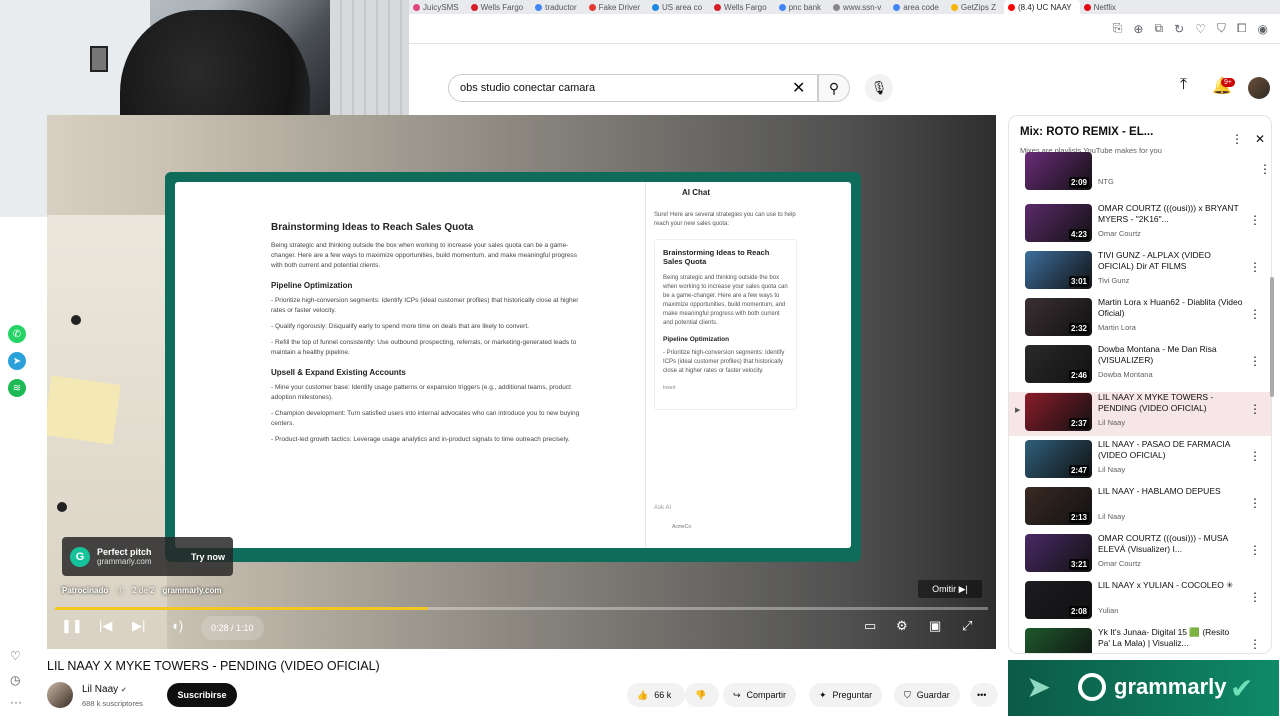  What do you see at coordinates (870, 626) in the screenshot?
I see `subtitles-icon: ▭` at bounding box center [870, 626].